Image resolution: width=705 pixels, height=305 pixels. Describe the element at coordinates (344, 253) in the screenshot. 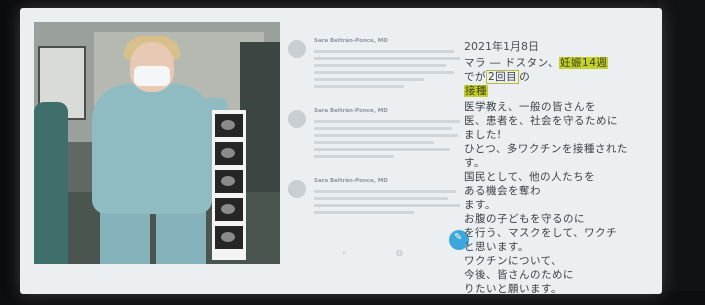

I see `search-icon: ⌕` at that location.